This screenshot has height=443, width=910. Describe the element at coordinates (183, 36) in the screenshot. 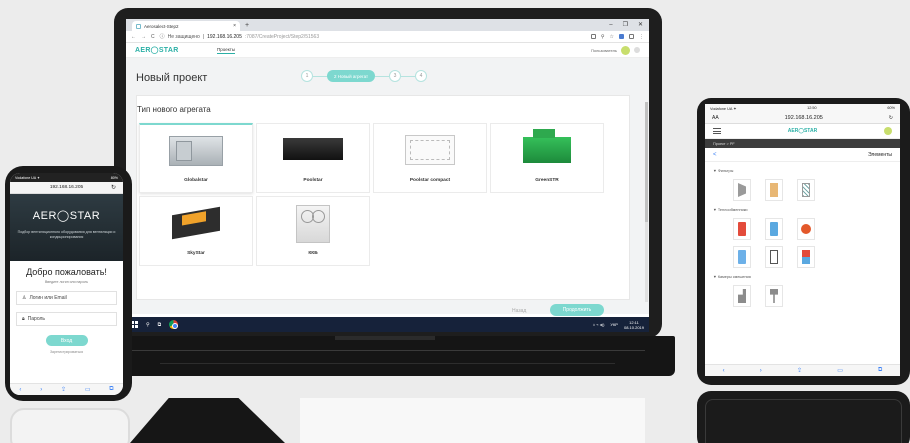

I see `security-label: Не защищено` at that location.